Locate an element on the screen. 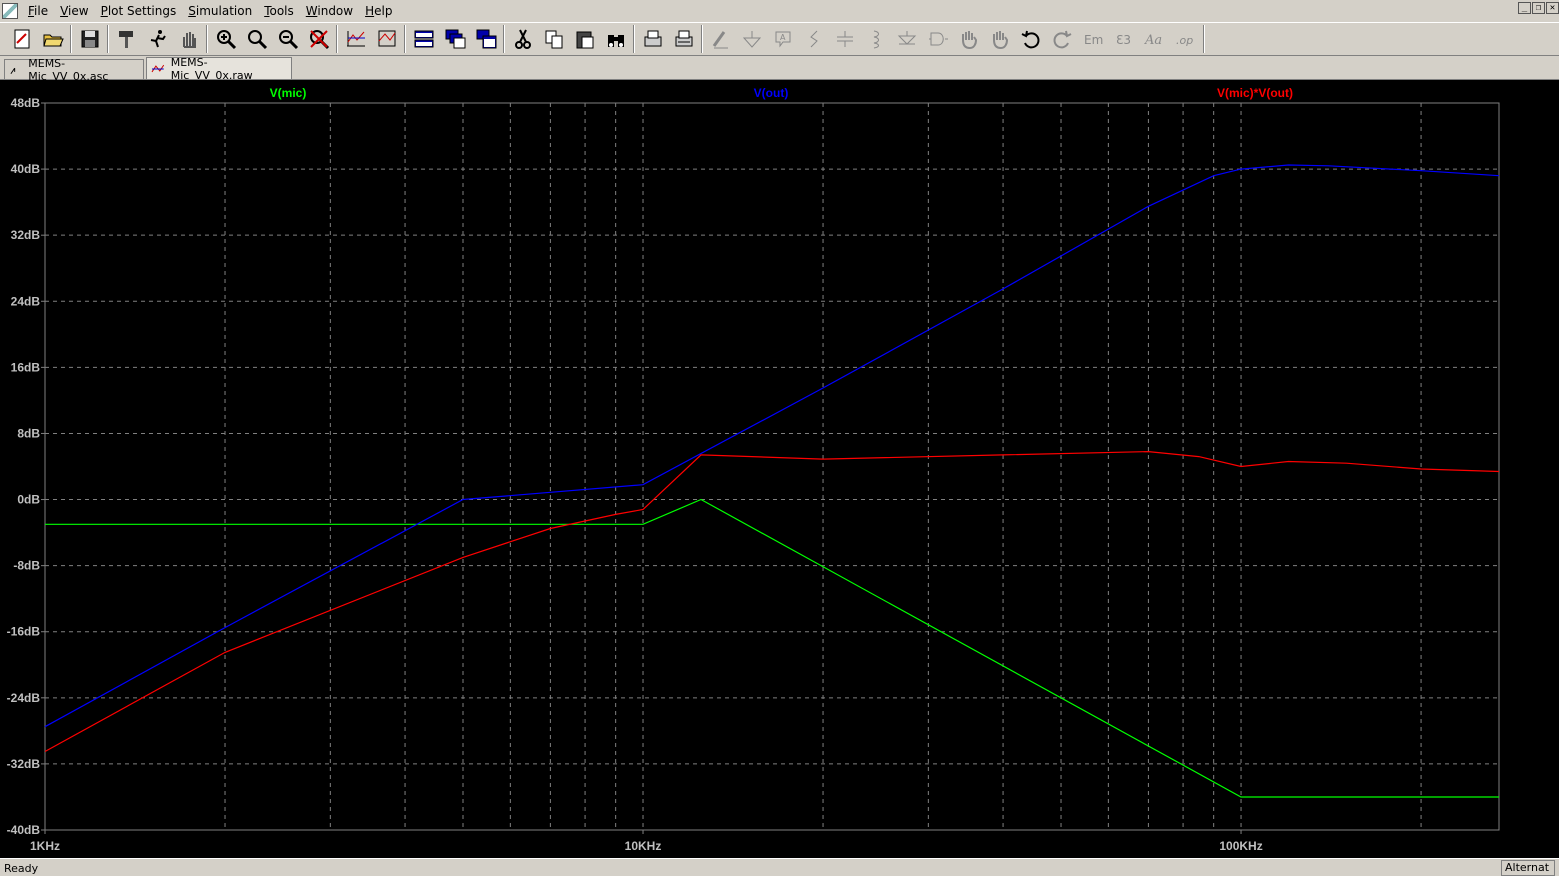  svg-text: Ɛ3 is located at coordinates (1123, 40).